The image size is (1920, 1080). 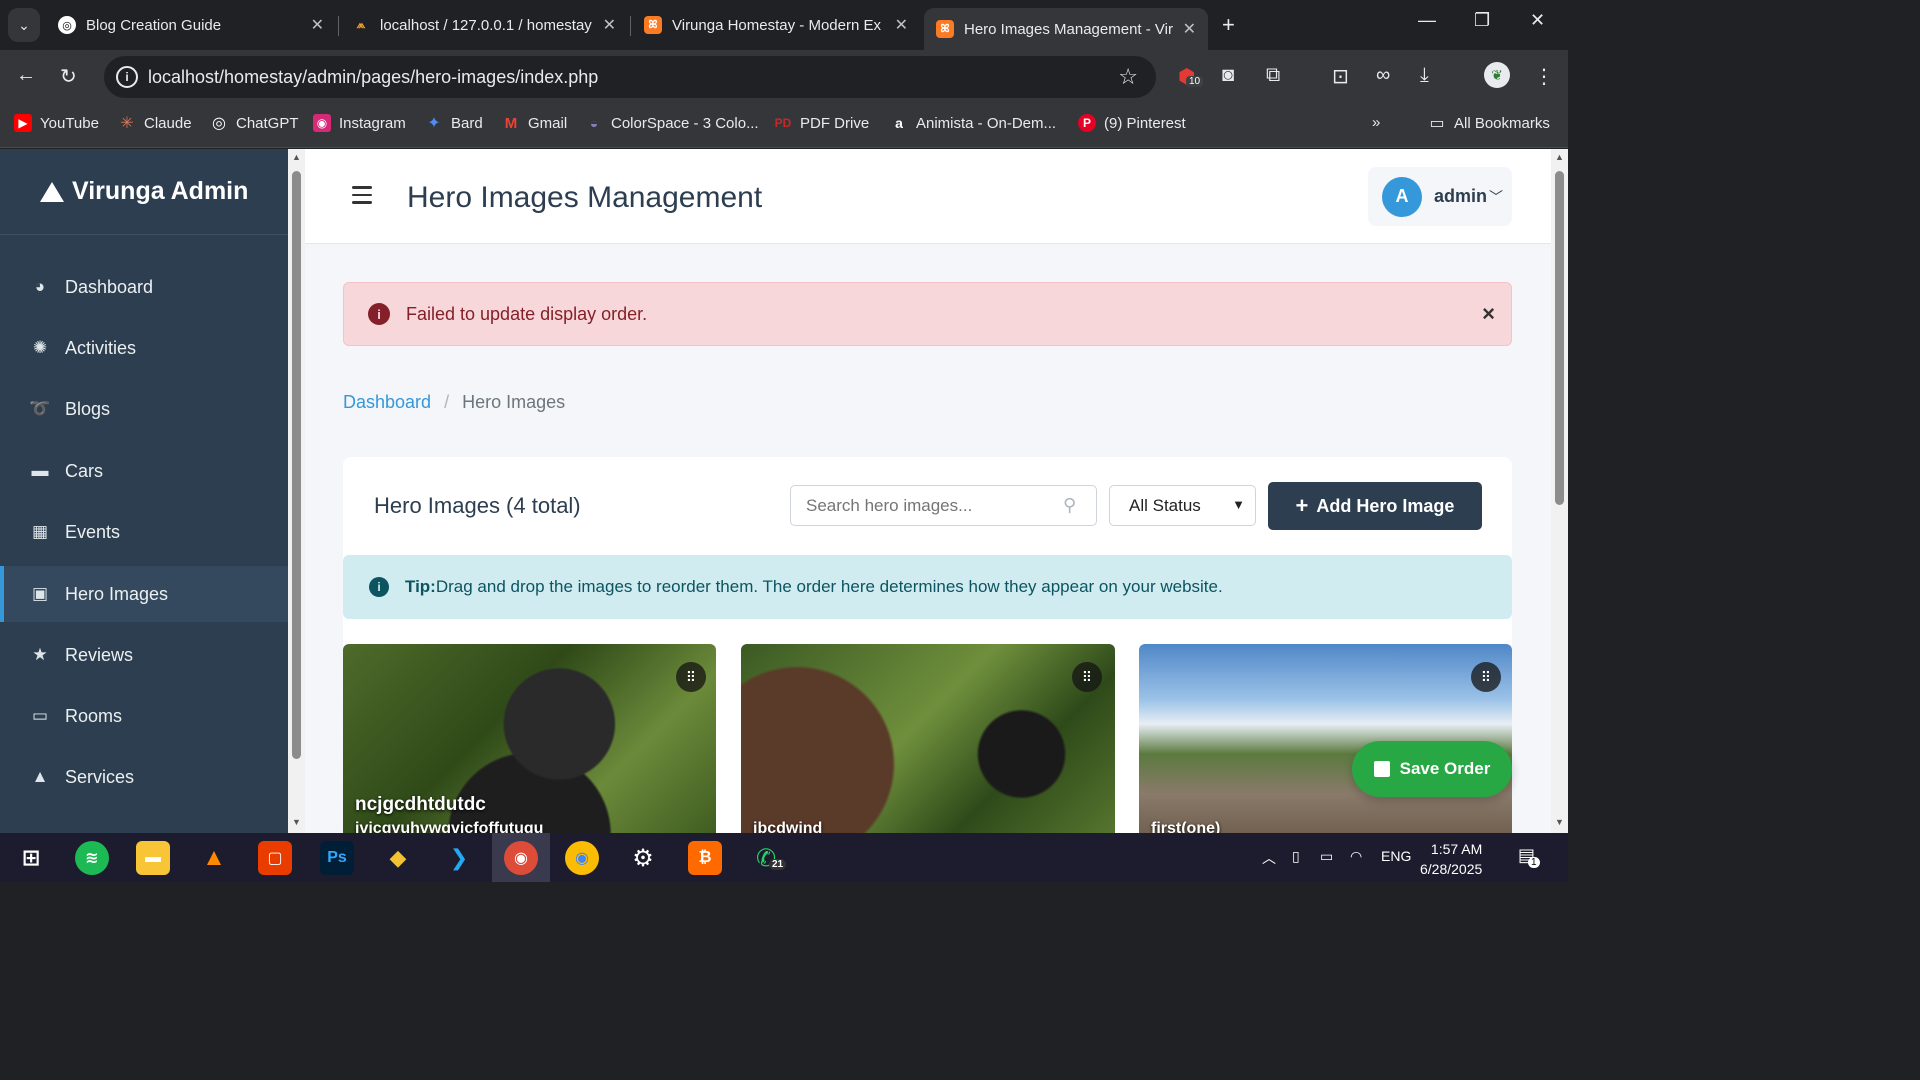 What do you see at coordinates (1128, 77) in the screenshot?
I see `bookmark-star-icon: ☆` at bounding box center [1128, 77].